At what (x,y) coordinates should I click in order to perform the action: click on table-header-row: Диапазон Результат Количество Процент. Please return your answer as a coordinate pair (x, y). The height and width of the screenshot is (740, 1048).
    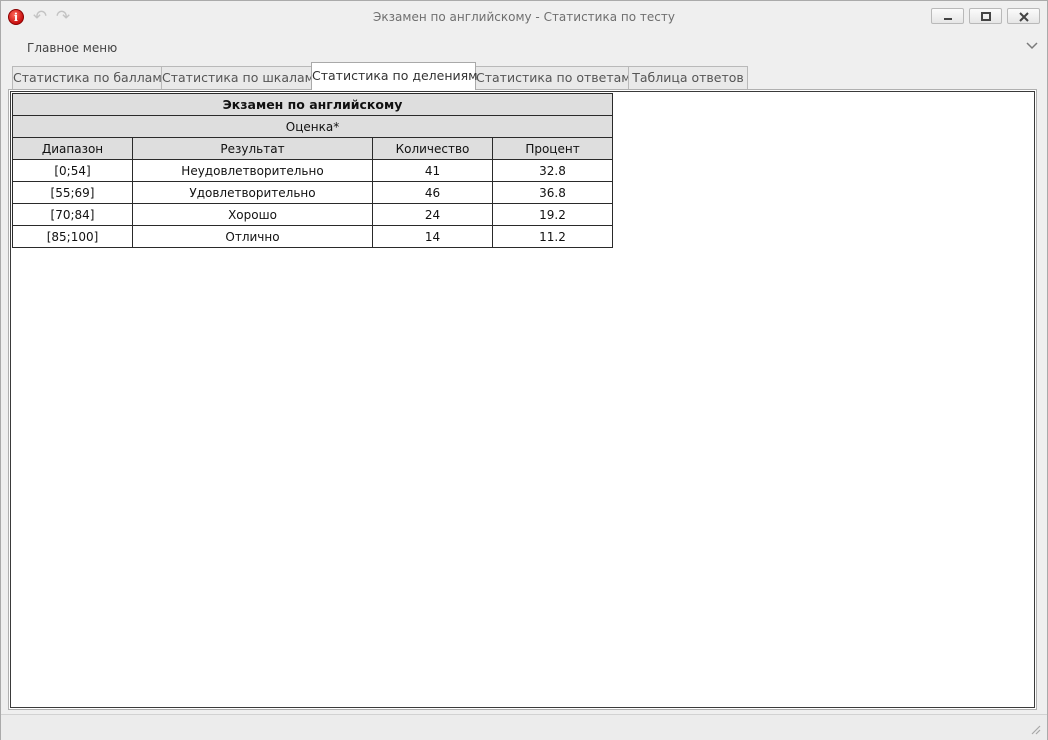
    Looking at the image, I should click on (312, 148).